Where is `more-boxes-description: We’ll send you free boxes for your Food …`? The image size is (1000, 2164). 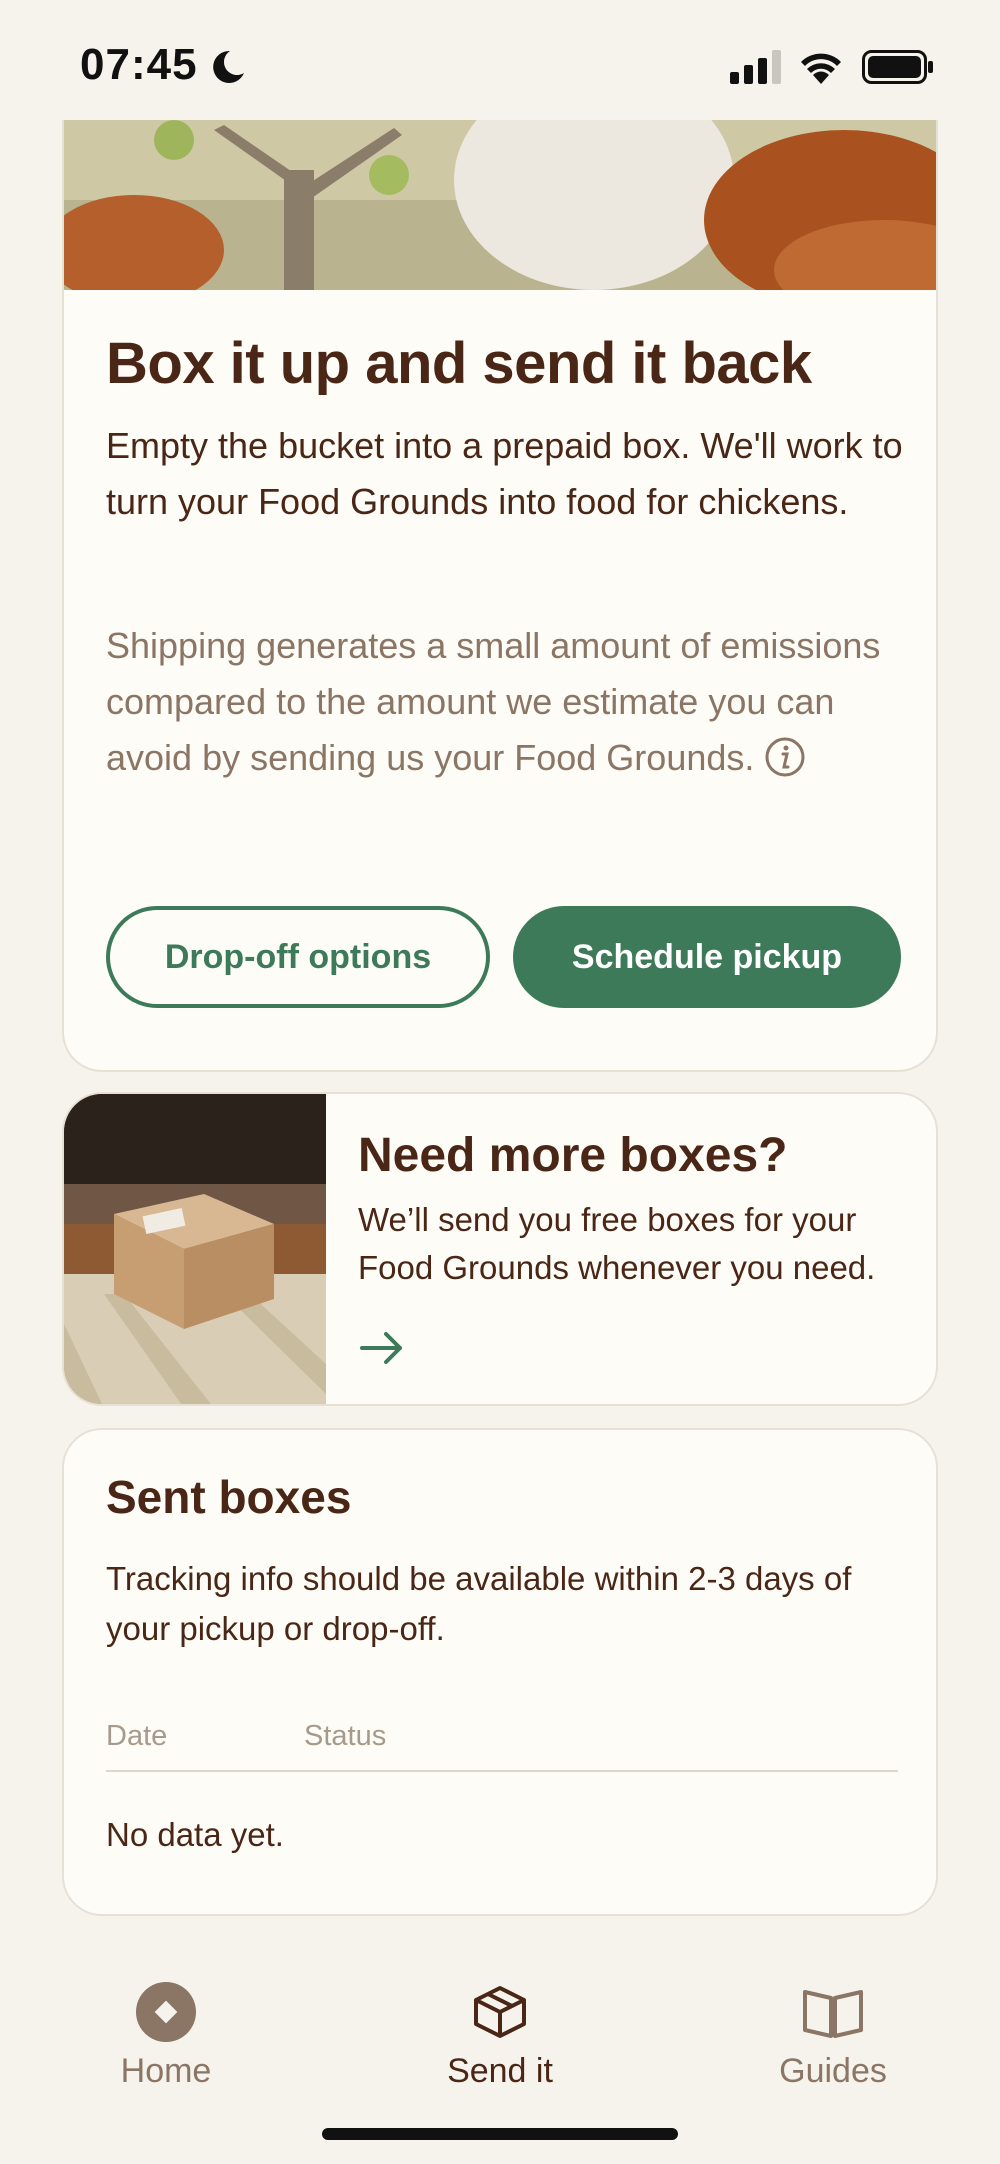
more-boxes-description: We’ll send you free boxes for your Food … is located at coordinates (617, 1243).